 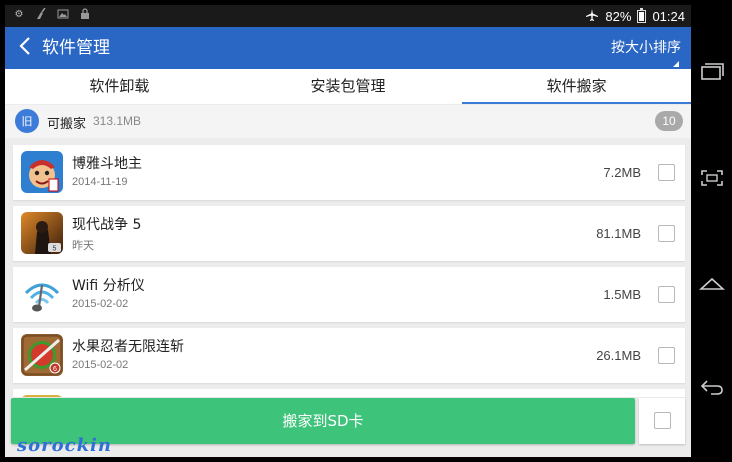 What do you see at coordinates (55, 249) in the screenshot?
I see `svg-text: 5` at bounding box center [55, 249].